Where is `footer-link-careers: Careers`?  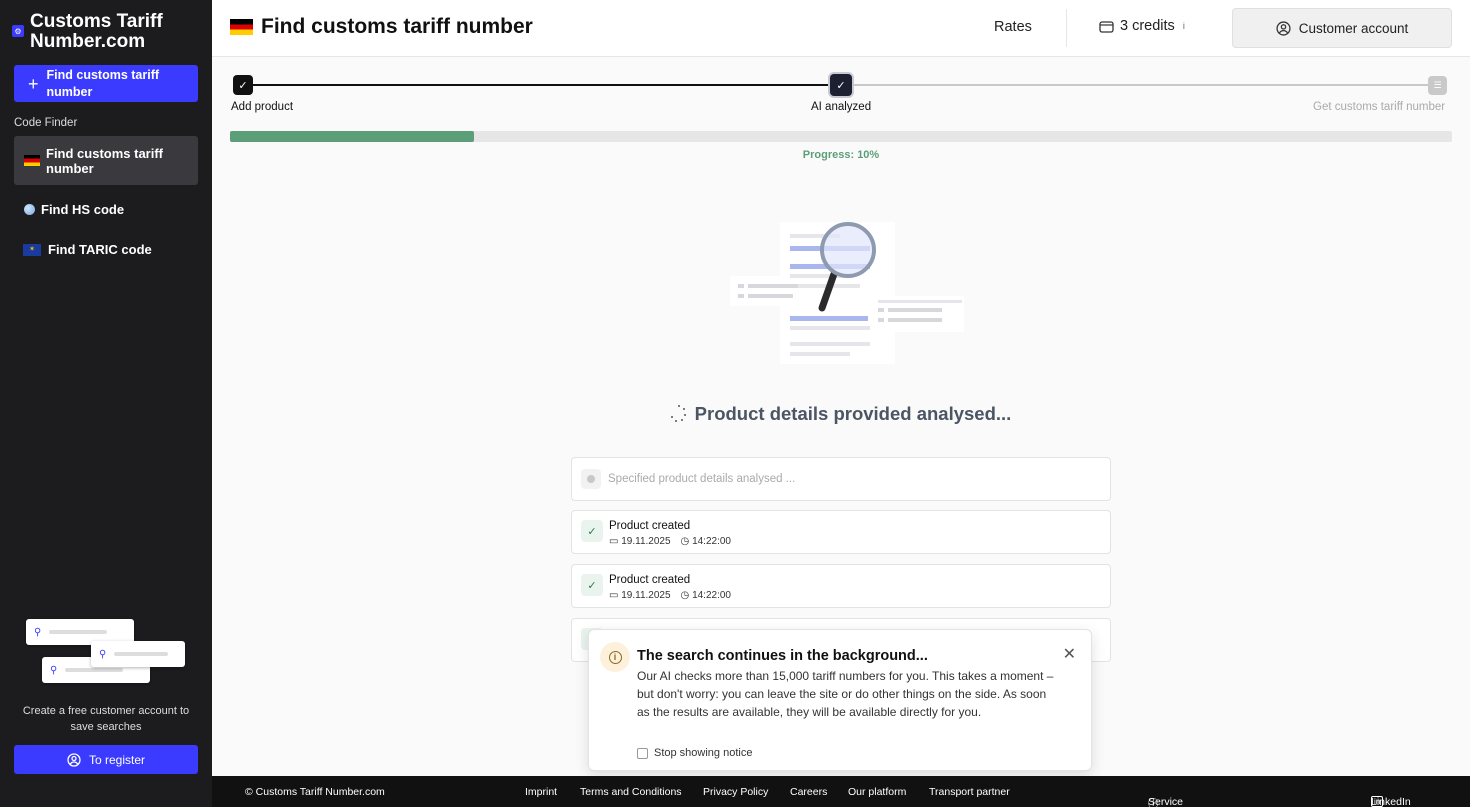 footer-link-careers: Careers is located at coordinates (808, 792).